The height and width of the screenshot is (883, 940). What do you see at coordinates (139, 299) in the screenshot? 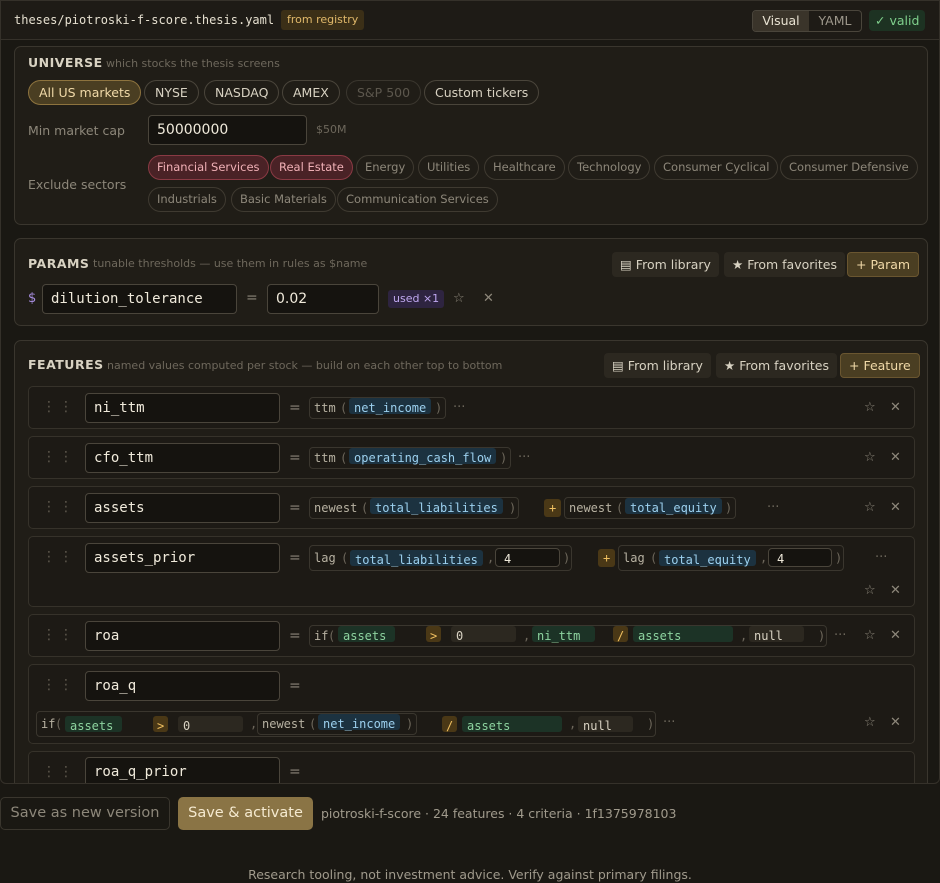
I see `param-name-input: dilution_tolerance` at bounding box center [139, 299].